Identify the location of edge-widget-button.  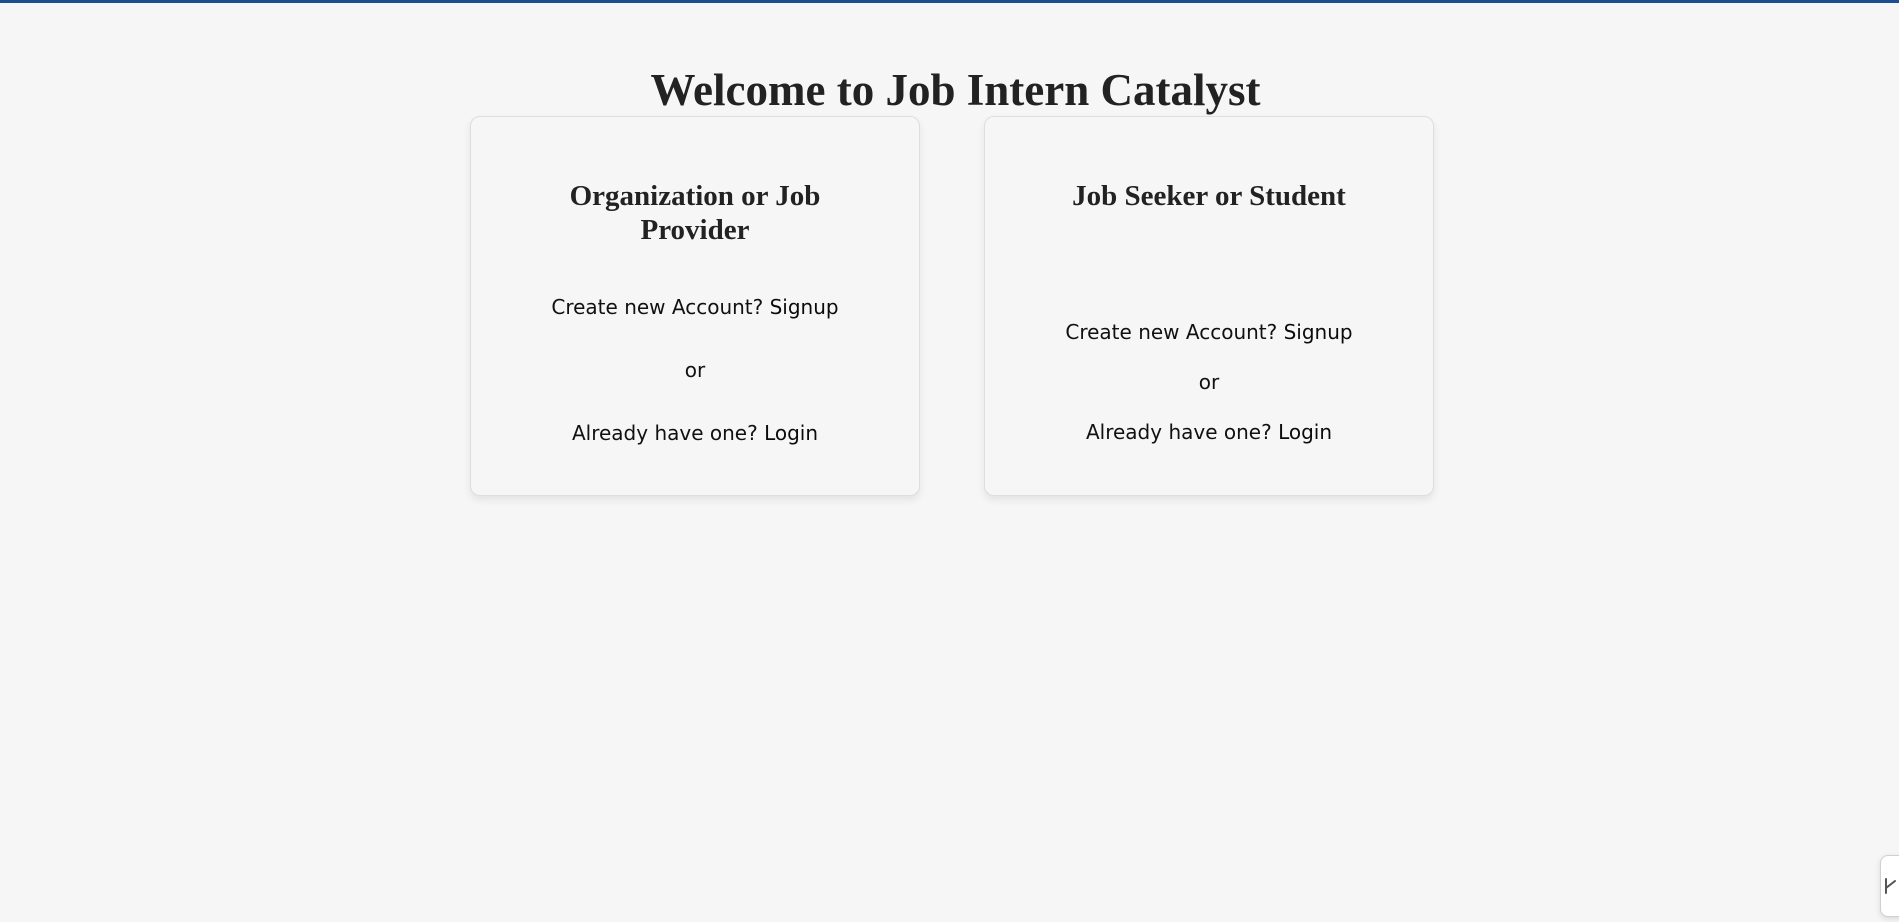
(1889, 886).